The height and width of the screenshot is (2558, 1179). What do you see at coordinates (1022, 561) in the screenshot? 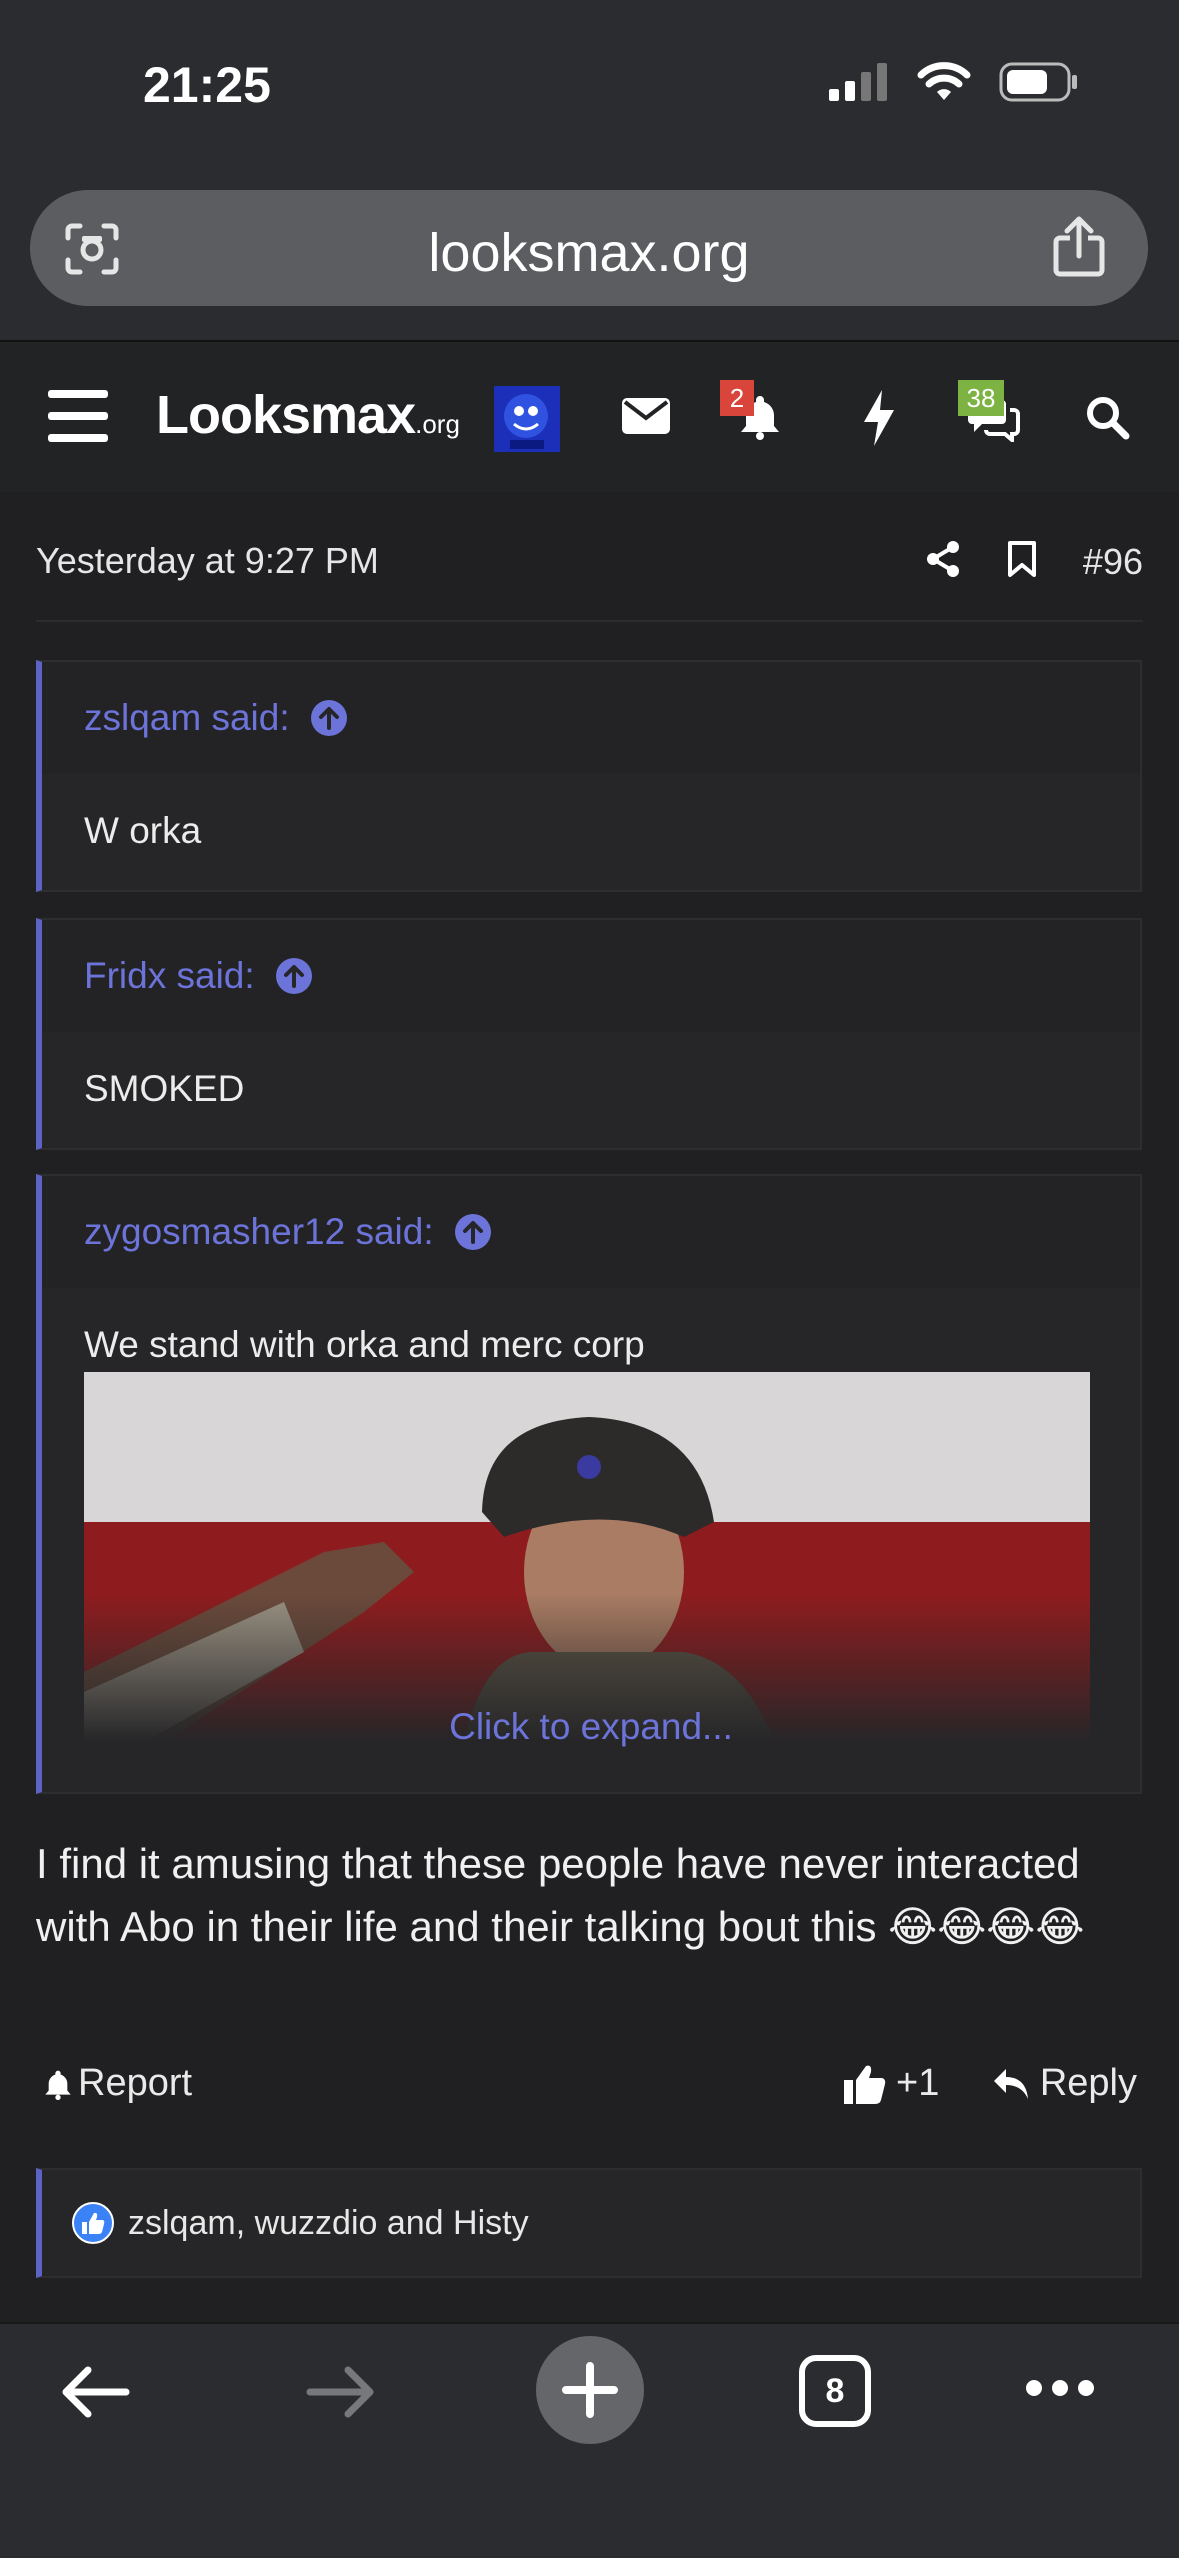
I see `bookmark-icon` at bounding box center [1022, 561].